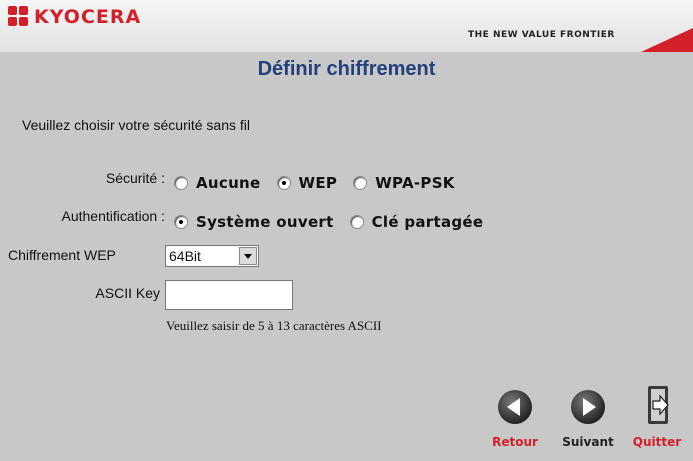  I want to click on next-arrow-icon, so click(588, 407).